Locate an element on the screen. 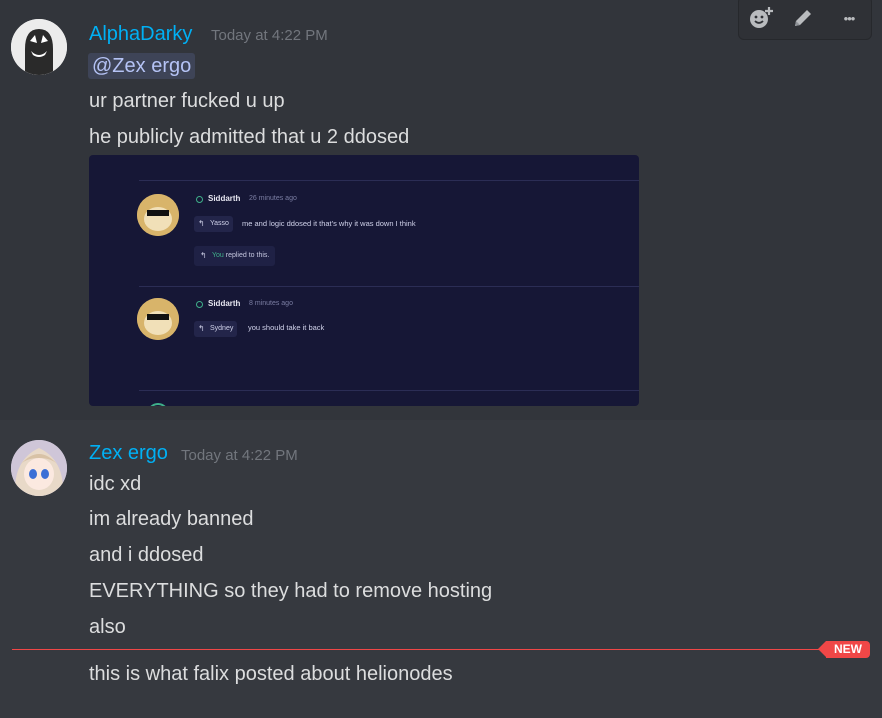 Image resolution: width=882 pixels, height=718 pixels. anime-girl-avatar-icon is located at coordinates (39, 468).